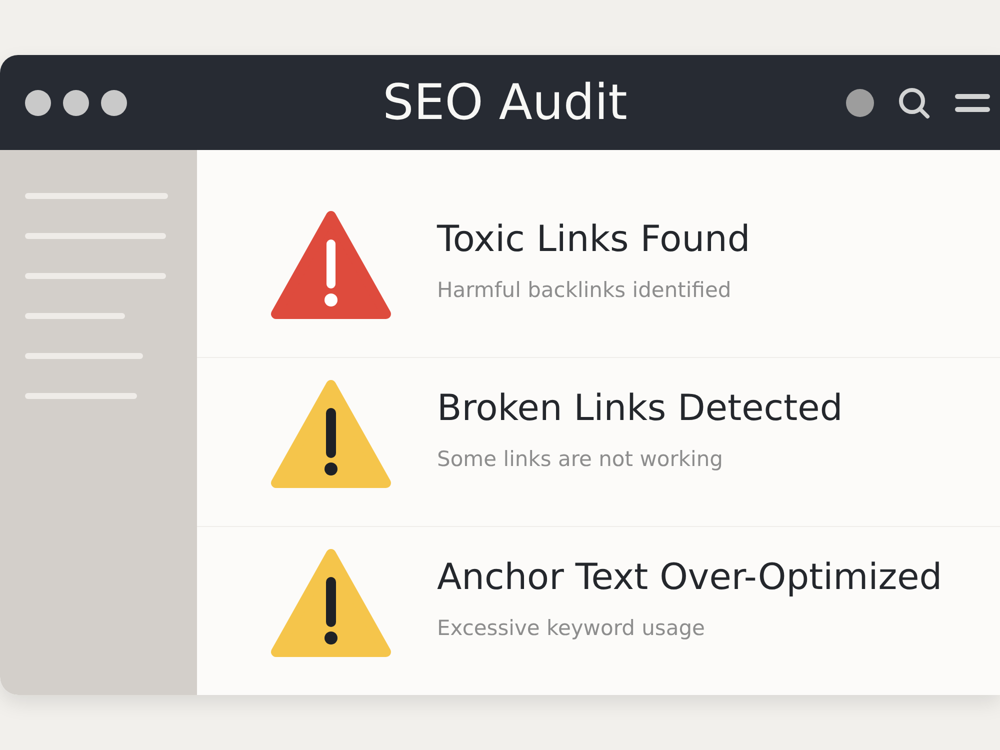 The height and width of the screenshot is (750, 1000). Describe the element at coordinates (505, 102) in the screenshot. I see `window-title: SEO Audit` at that location.